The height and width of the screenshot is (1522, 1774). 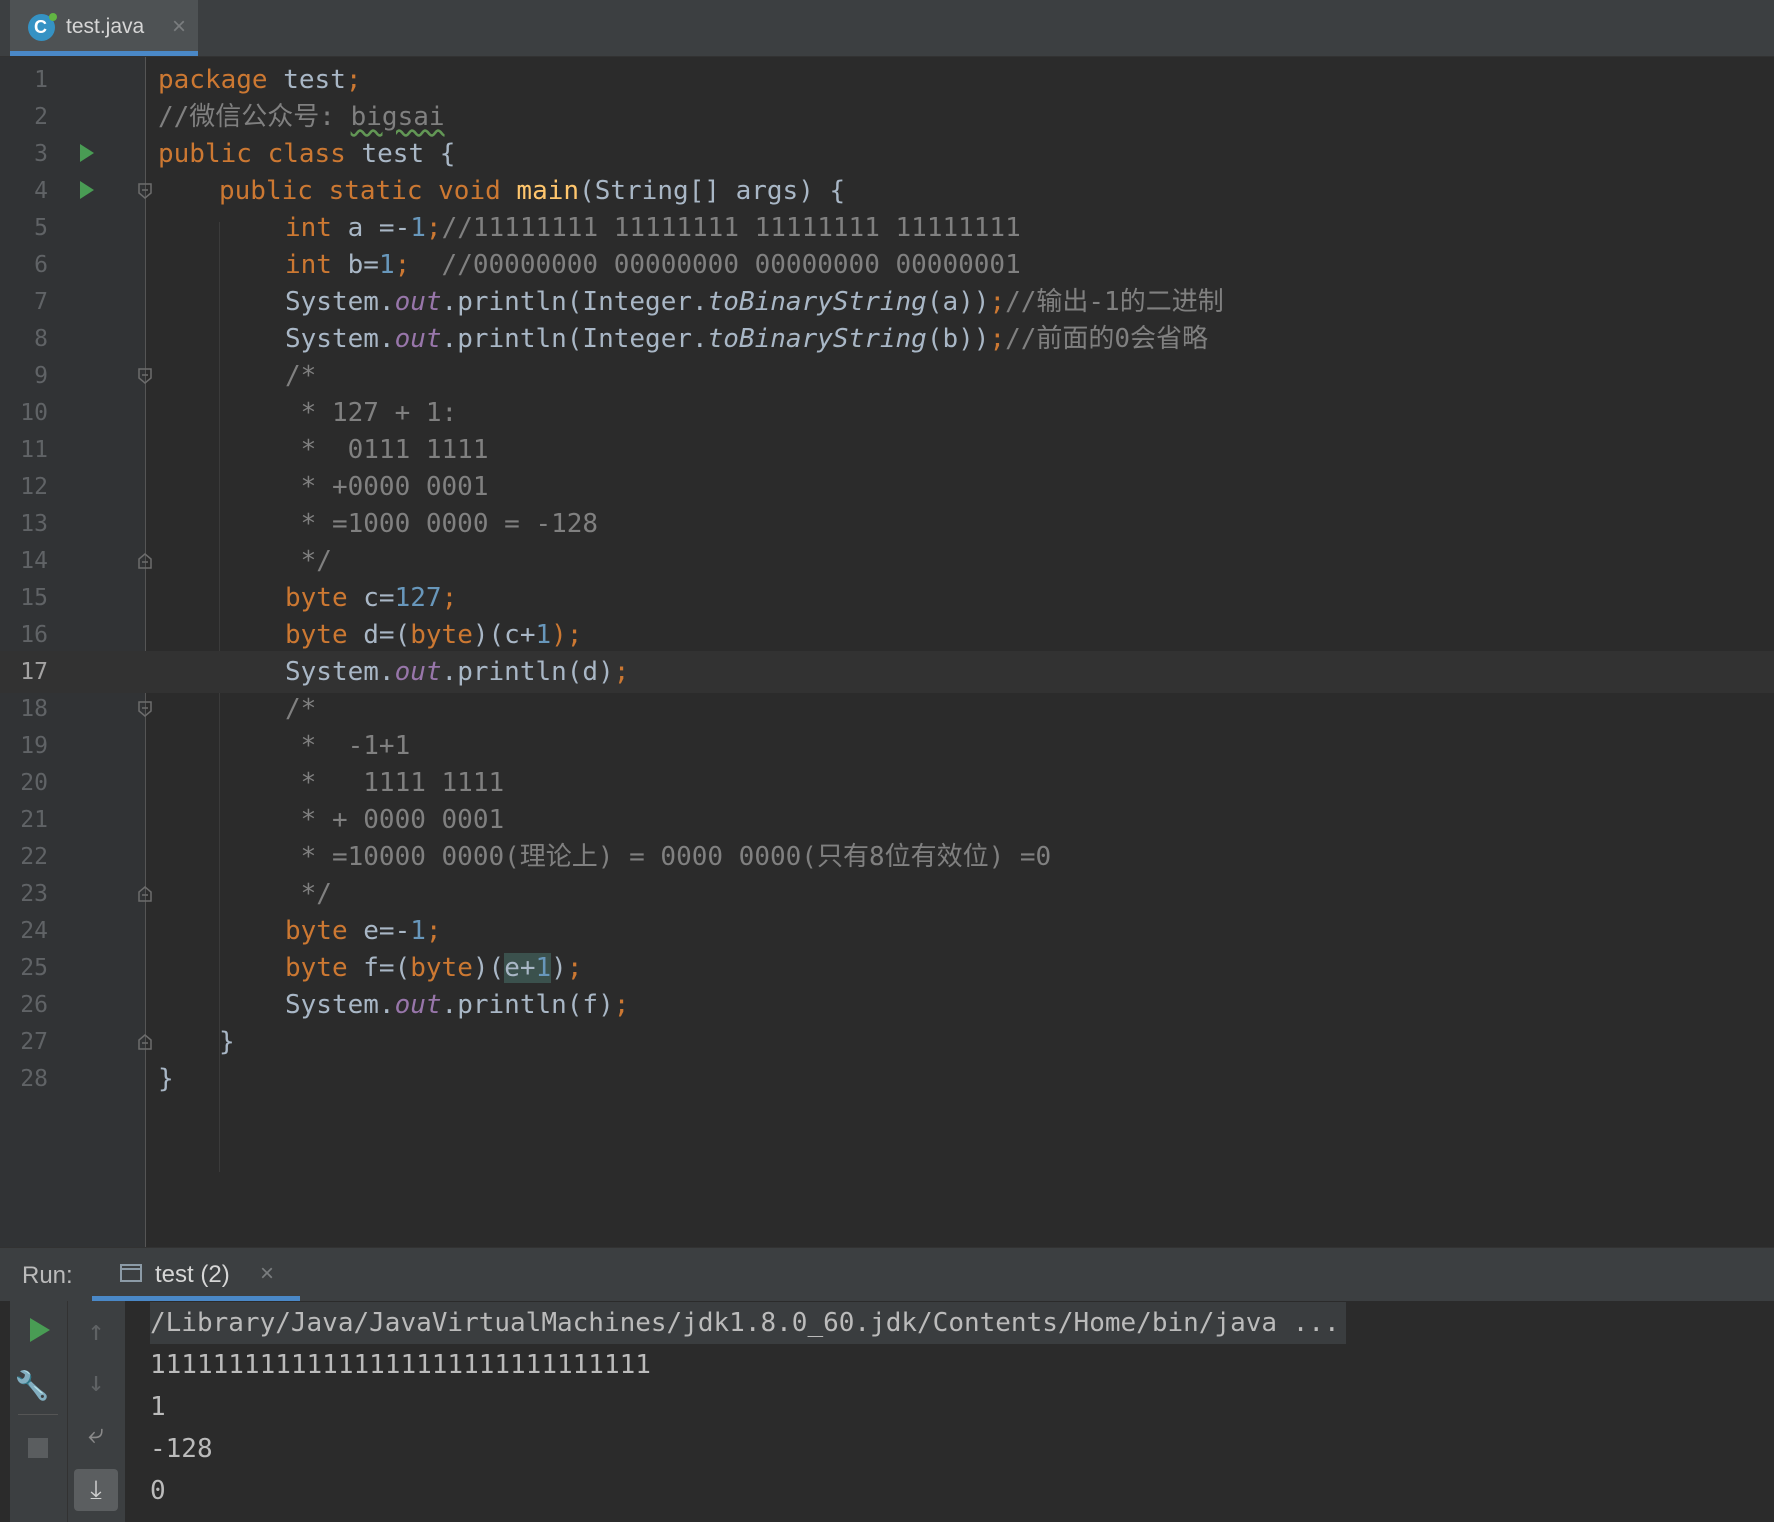 What do you see at coordinates (38, 1448) in the screenshot?
I see `stop-icon` at bounding box center [38, 1448].